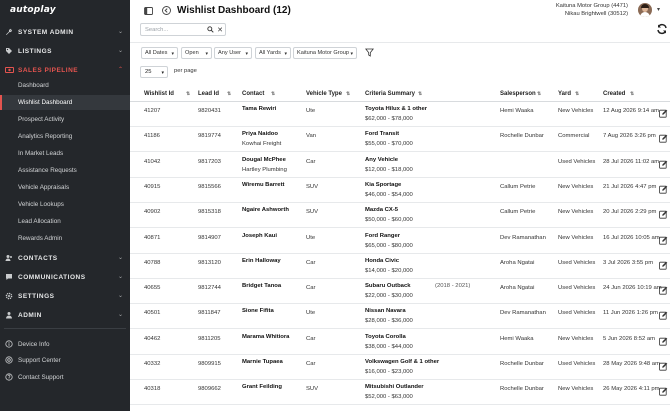 This screenshot has width=670, height=411. I want to click on brand-logo: autoplay, so click(65, 10).